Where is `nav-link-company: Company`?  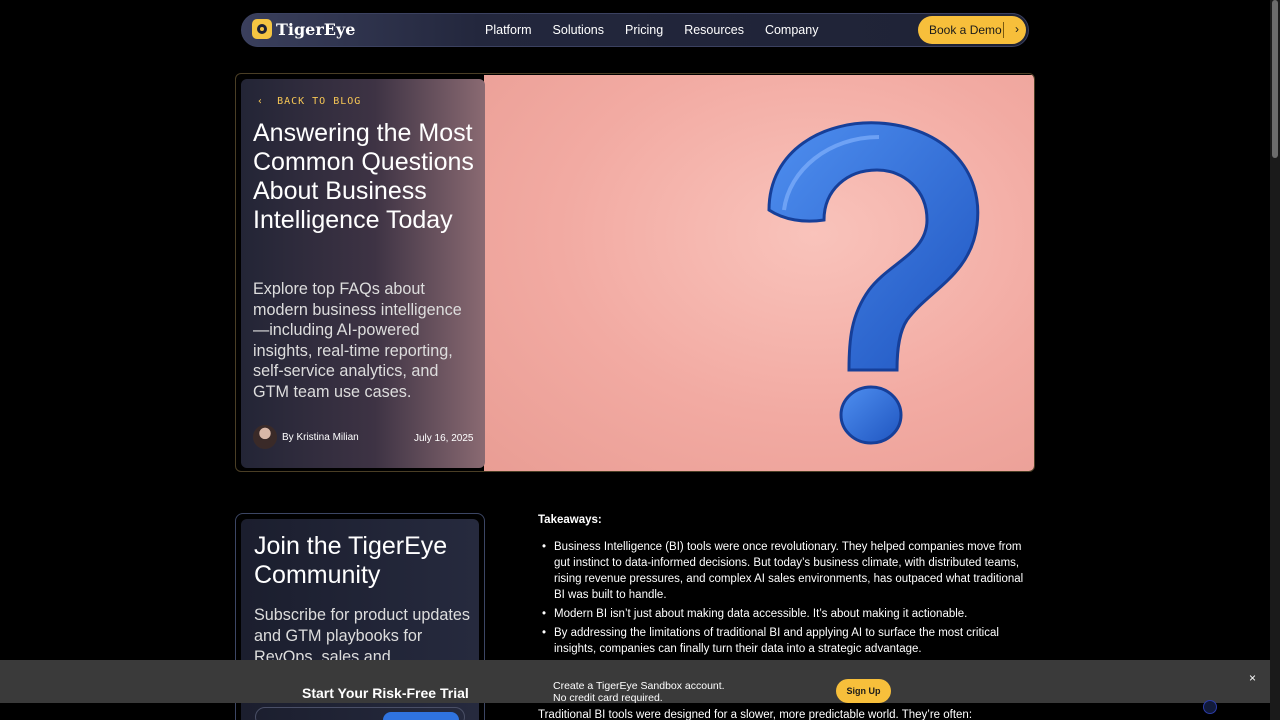
nav-link-company: Company is located at coordinates (792, 30).